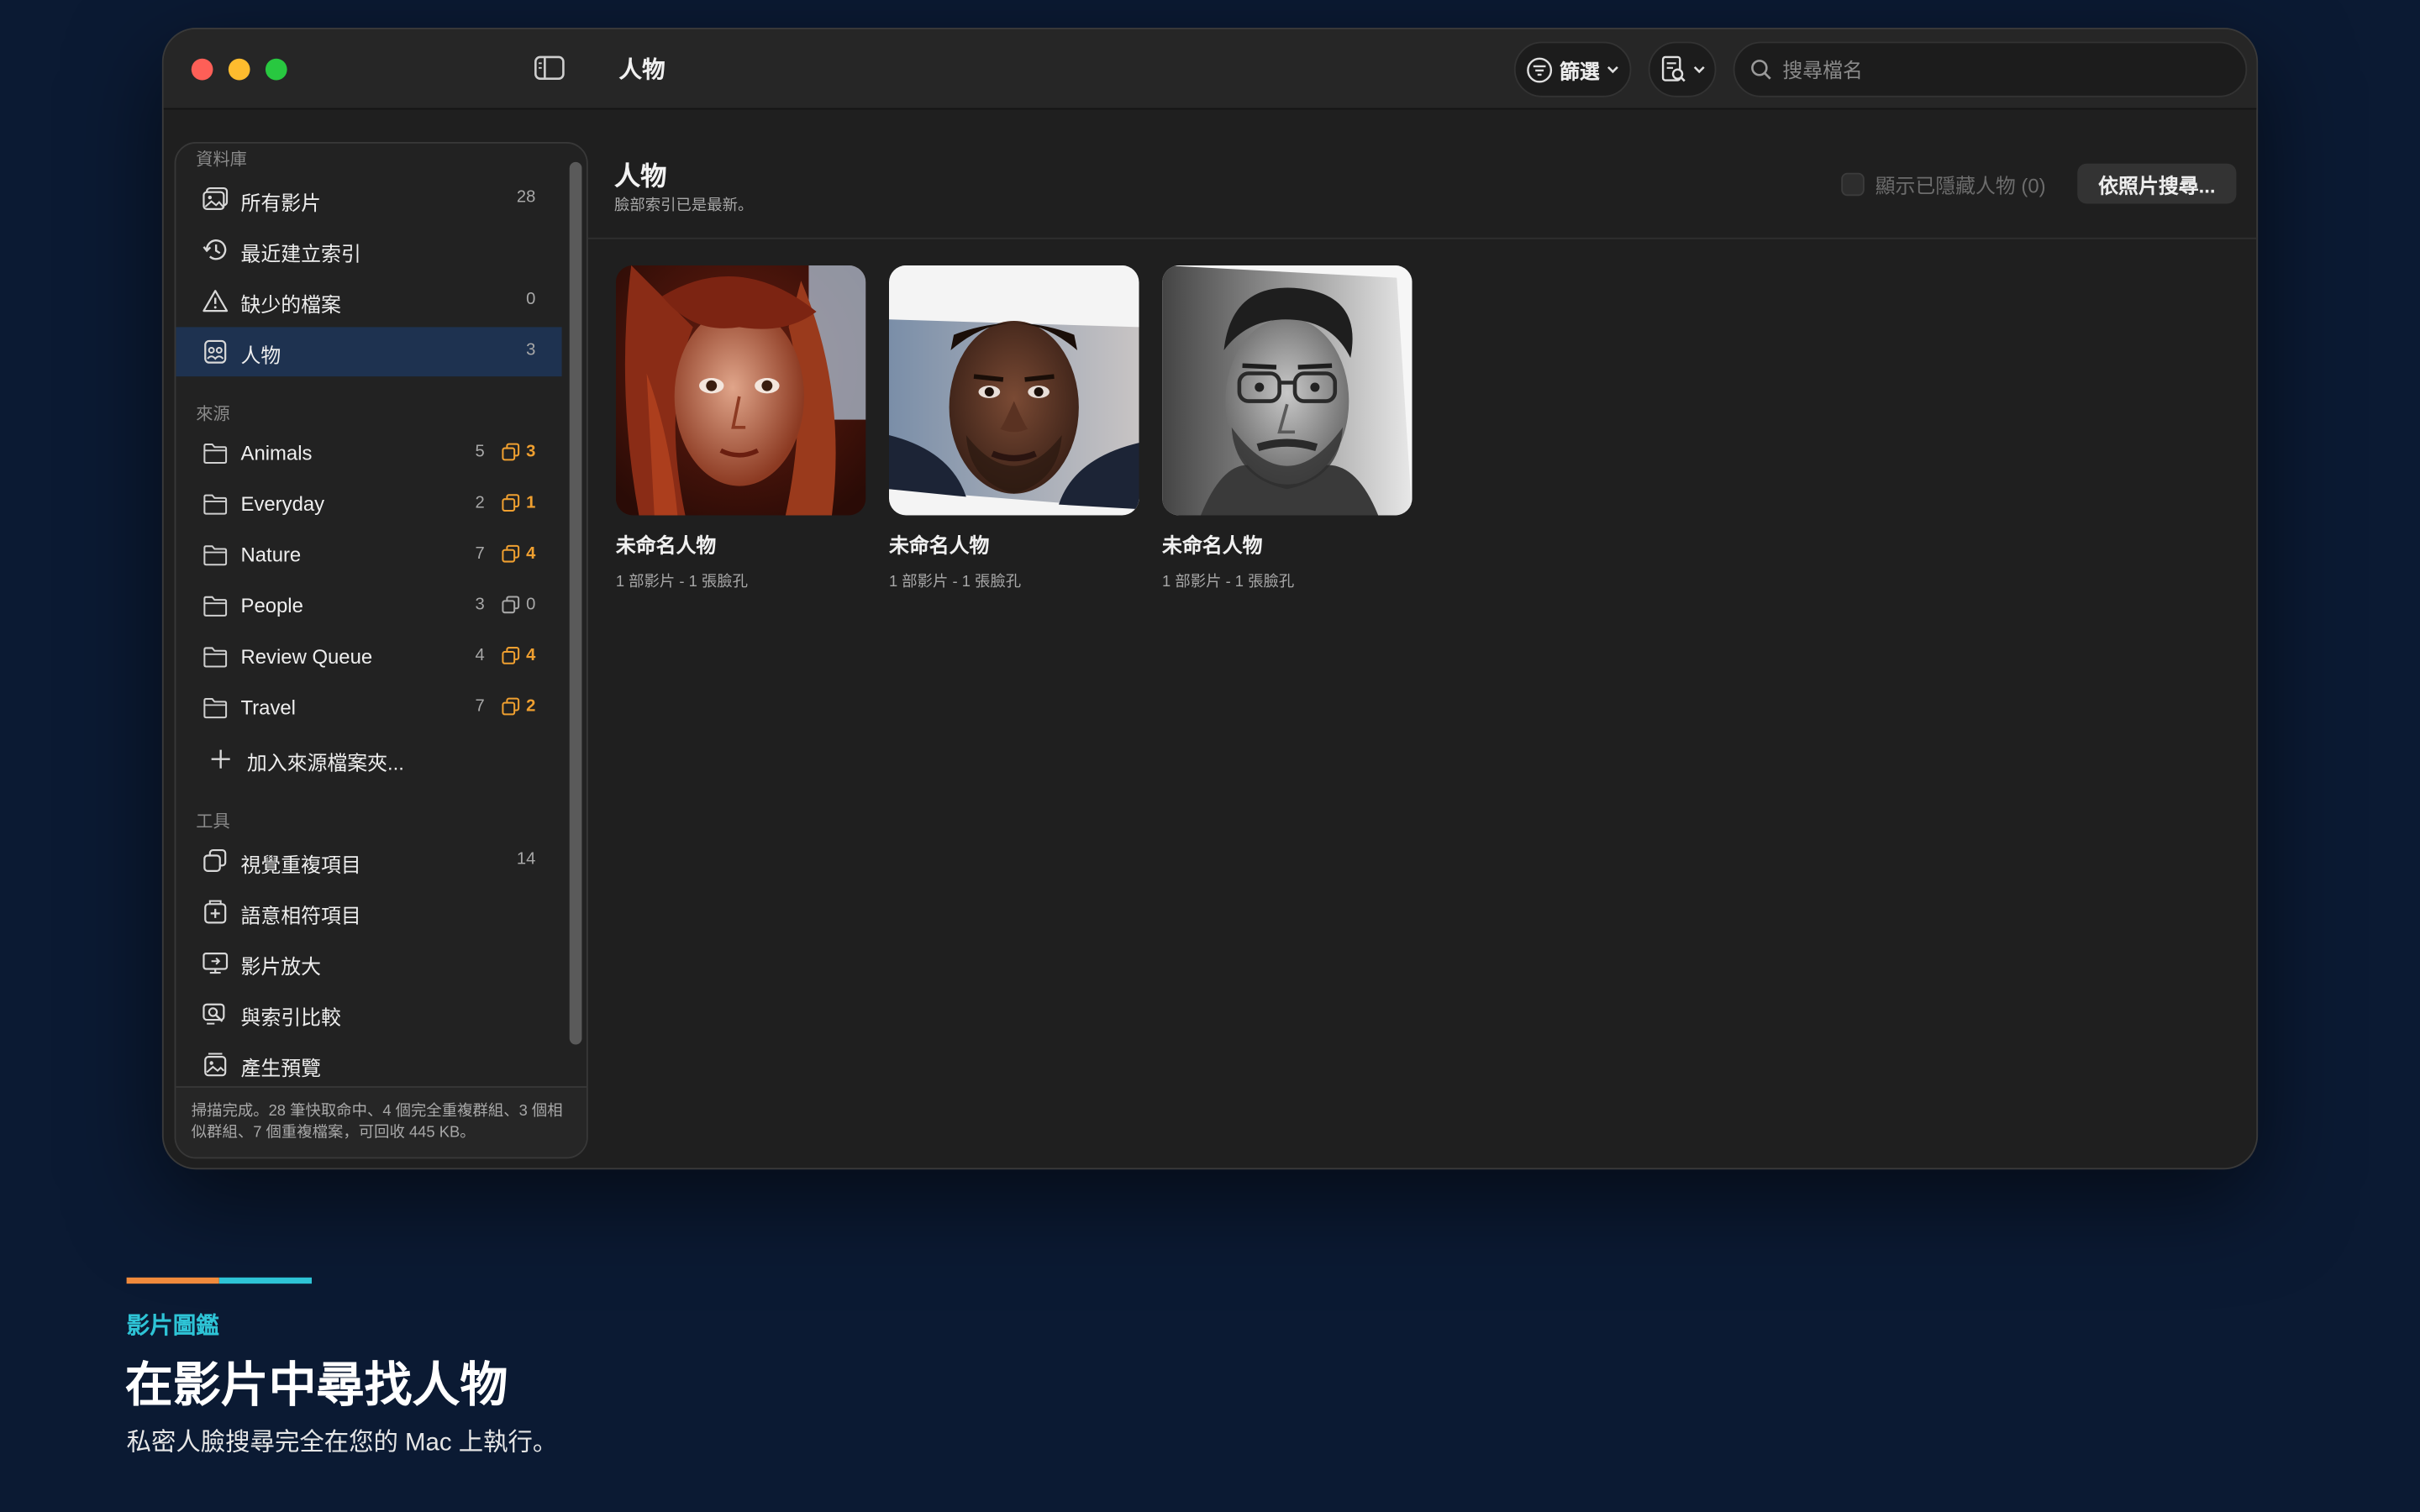 This screenshot has height=1512, width=2420. Describe the element at coordinates (216, 1065) in the screenshot. I see `preview-icon` at that location.